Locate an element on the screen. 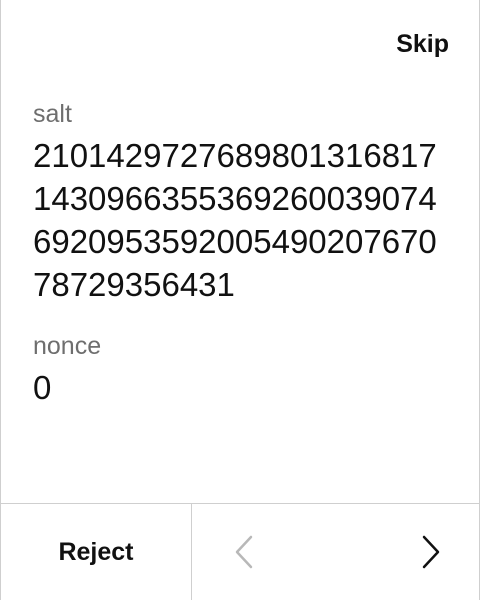  salt-label: salt is located at coordinates (52, 114).